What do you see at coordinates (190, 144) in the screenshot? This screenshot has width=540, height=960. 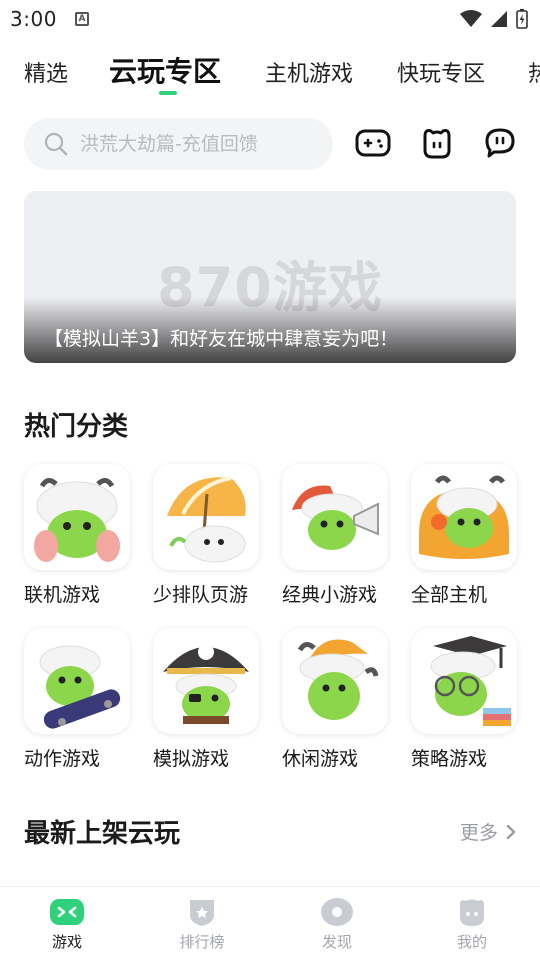 I see `search-input` at bounding box center [190, 144].